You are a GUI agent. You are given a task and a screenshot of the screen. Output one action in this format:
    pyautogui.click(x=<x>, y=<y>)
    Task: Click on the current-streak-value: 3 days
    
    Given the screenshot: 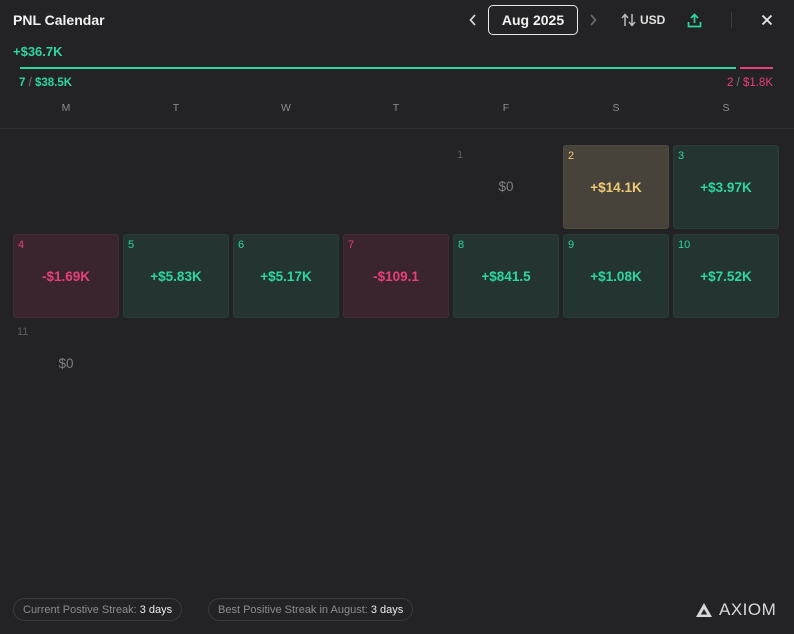 What is the action you would take?
    pyautogui.click(x=156, y=609)
    